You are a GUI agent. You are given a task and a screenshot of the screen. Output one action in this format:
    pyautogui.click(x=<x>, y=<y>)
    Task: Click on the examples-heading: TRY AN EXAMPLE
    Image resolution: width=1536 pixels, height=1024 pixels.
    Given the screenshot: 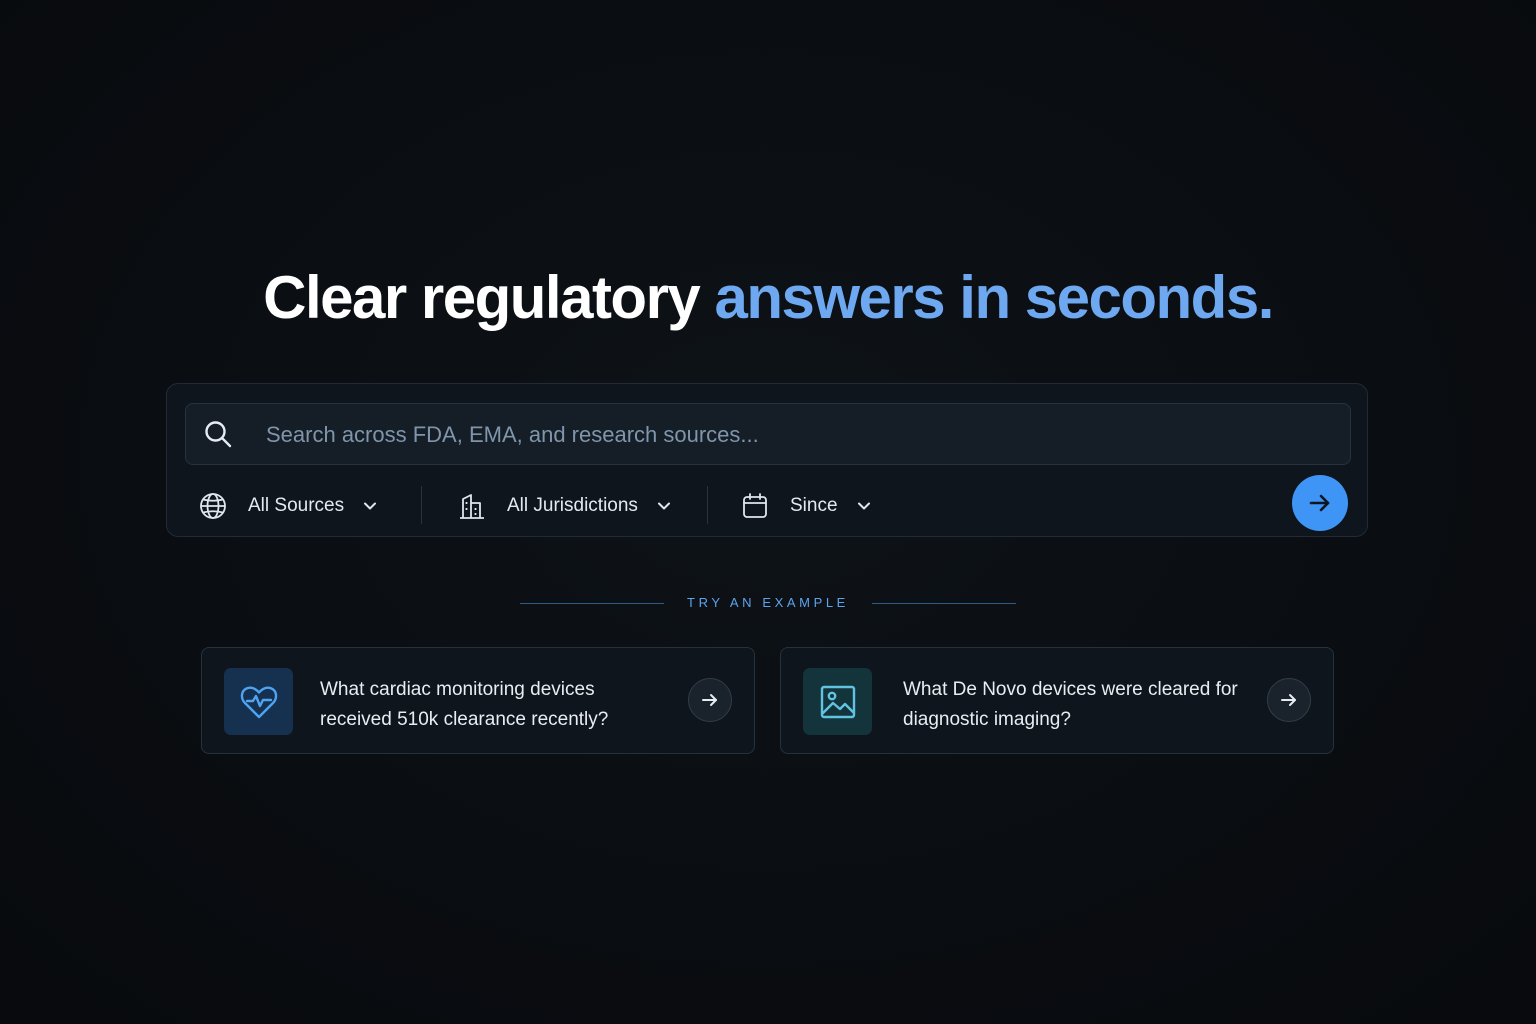 What is the action you would take?
    pyautogui.click(x=768, y=602)
    